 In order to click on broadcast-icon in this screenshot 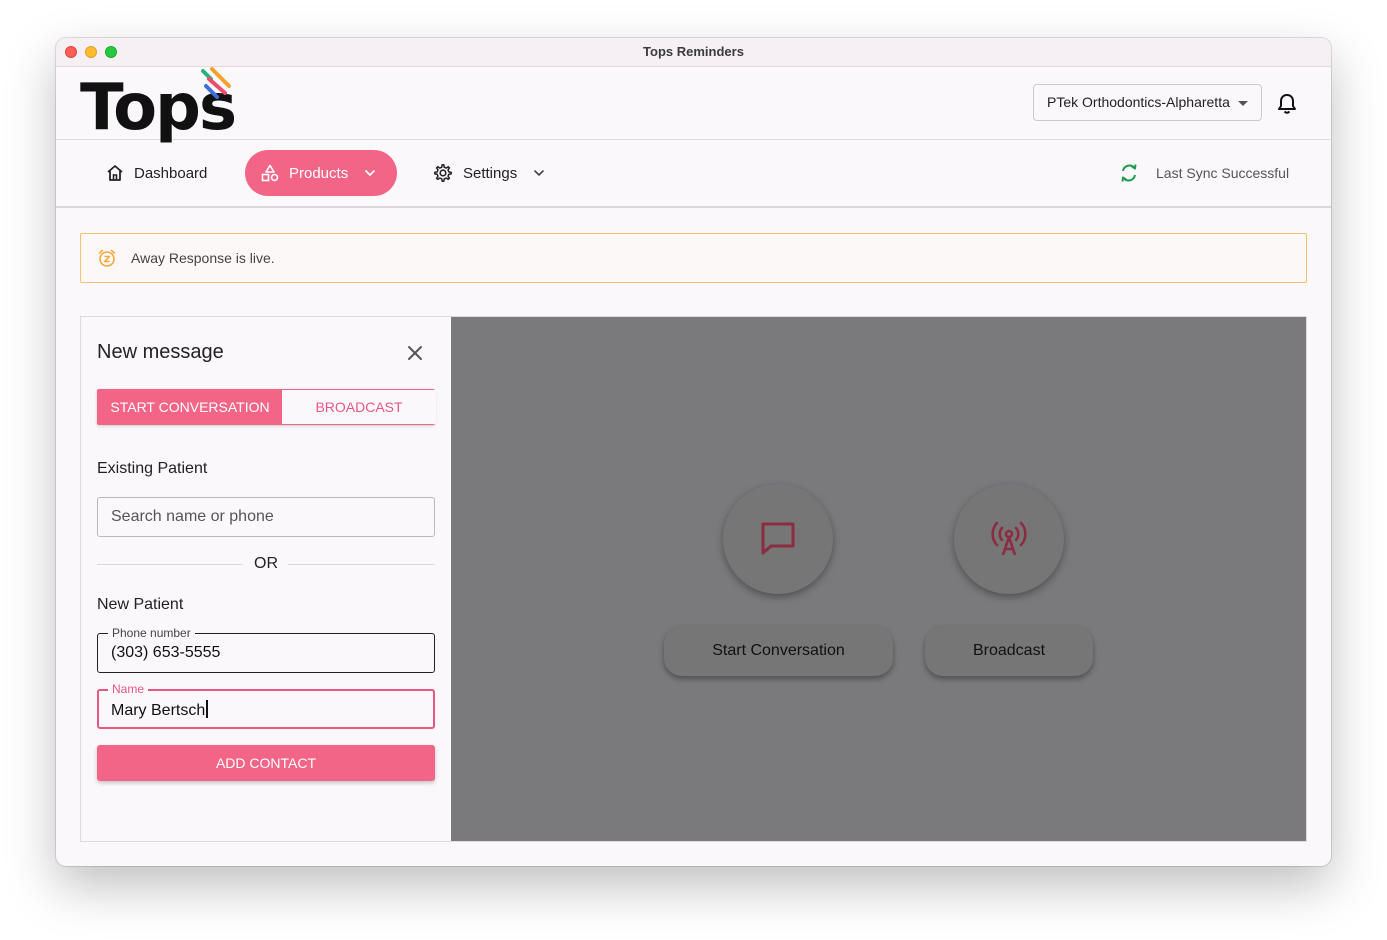, I will do `click(1009, 538)`.